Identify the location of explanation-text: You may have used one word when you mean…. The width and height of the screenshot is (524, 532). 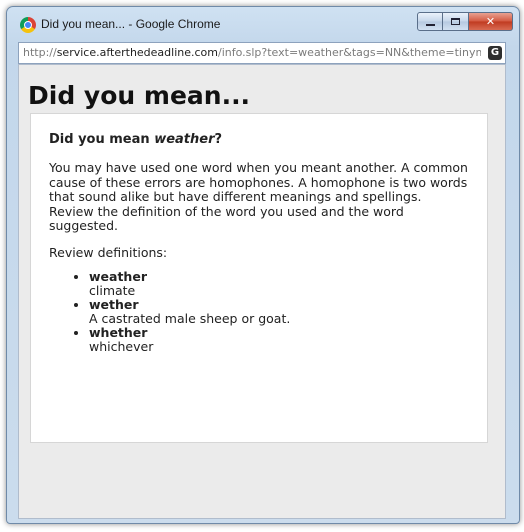
(258, 196).